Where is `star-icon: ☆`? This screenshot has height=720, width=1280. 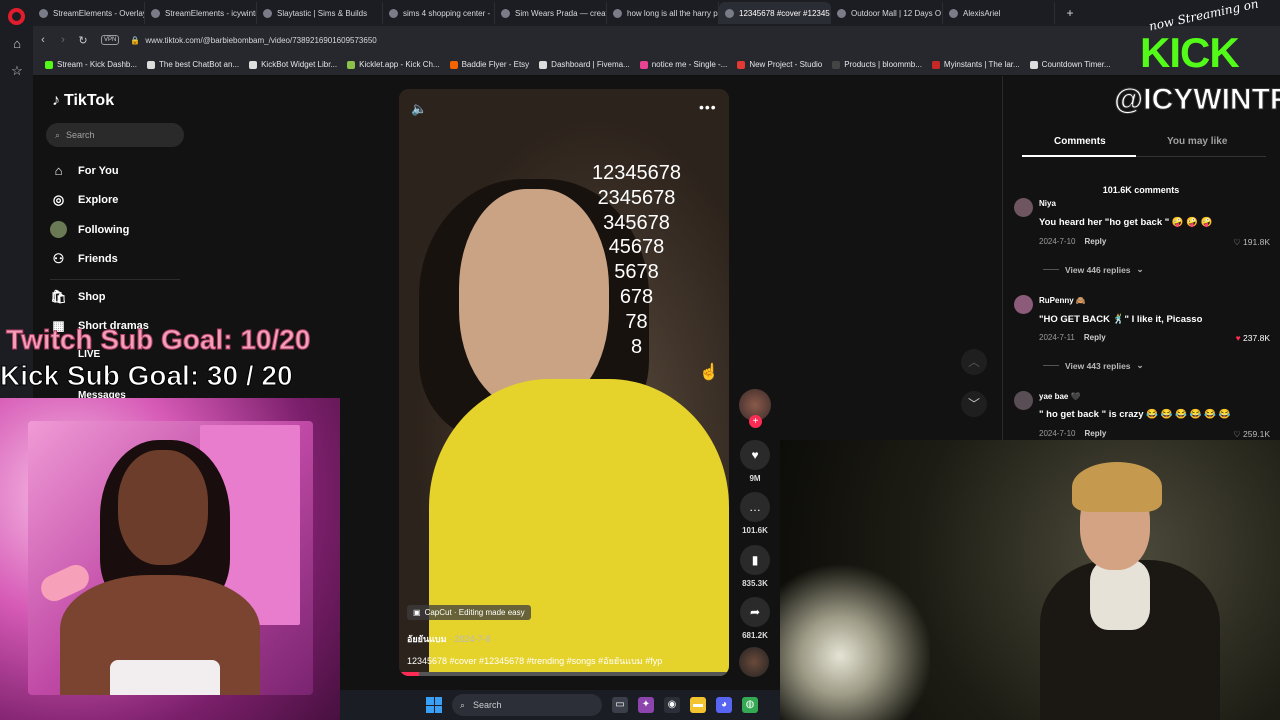
star-icon: ☆ is located at coordinates (17, 71).